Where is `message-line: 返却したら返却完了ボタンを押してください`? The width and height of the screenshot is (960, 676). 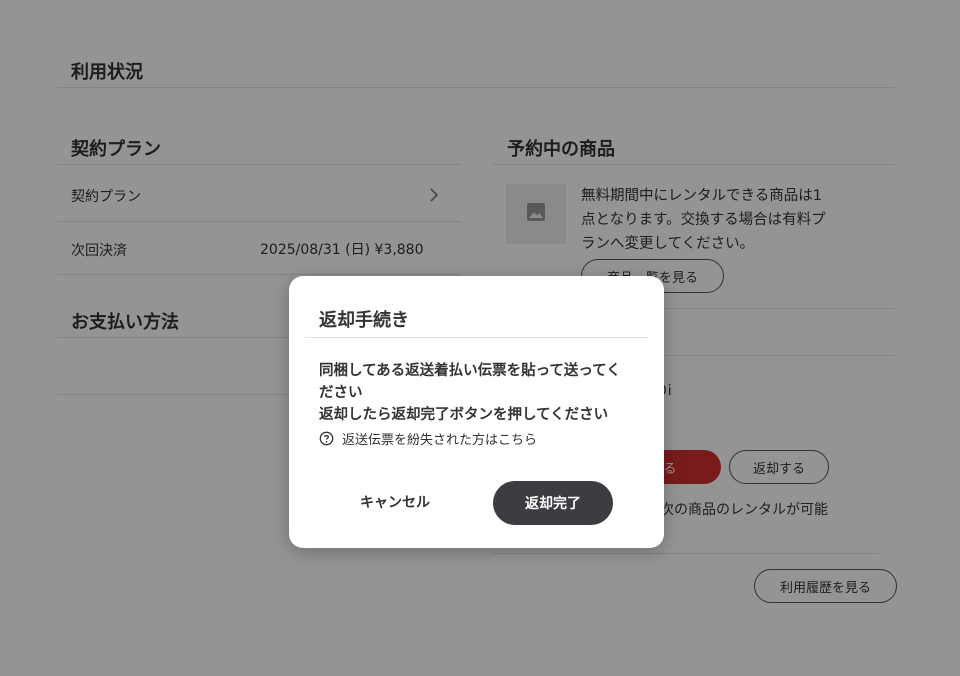 message-line: 返却したら返却完了ボタンを押してください is located at coordinates (464, 415).